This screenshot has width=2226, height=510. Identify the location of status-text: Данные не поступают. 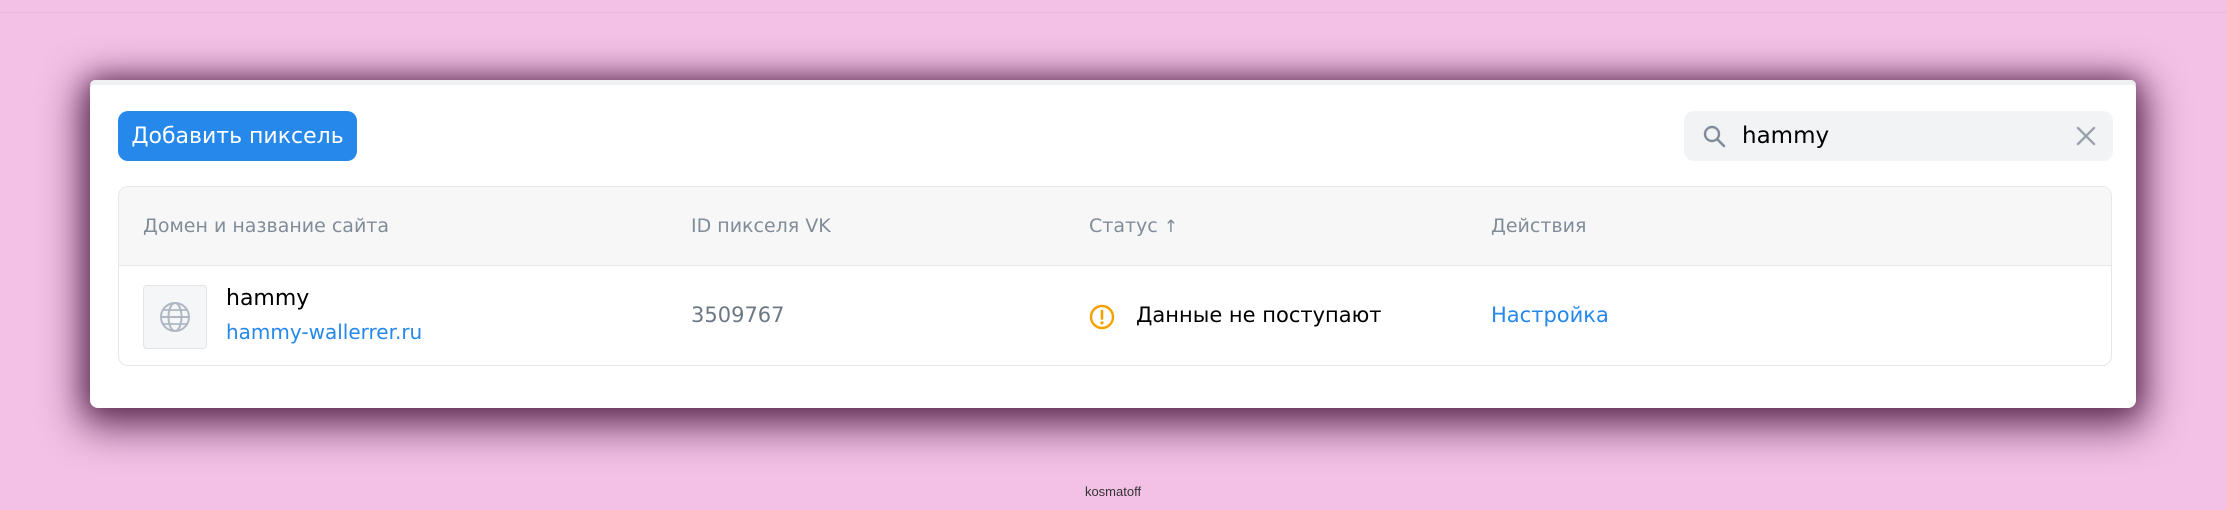
(1259, 315).